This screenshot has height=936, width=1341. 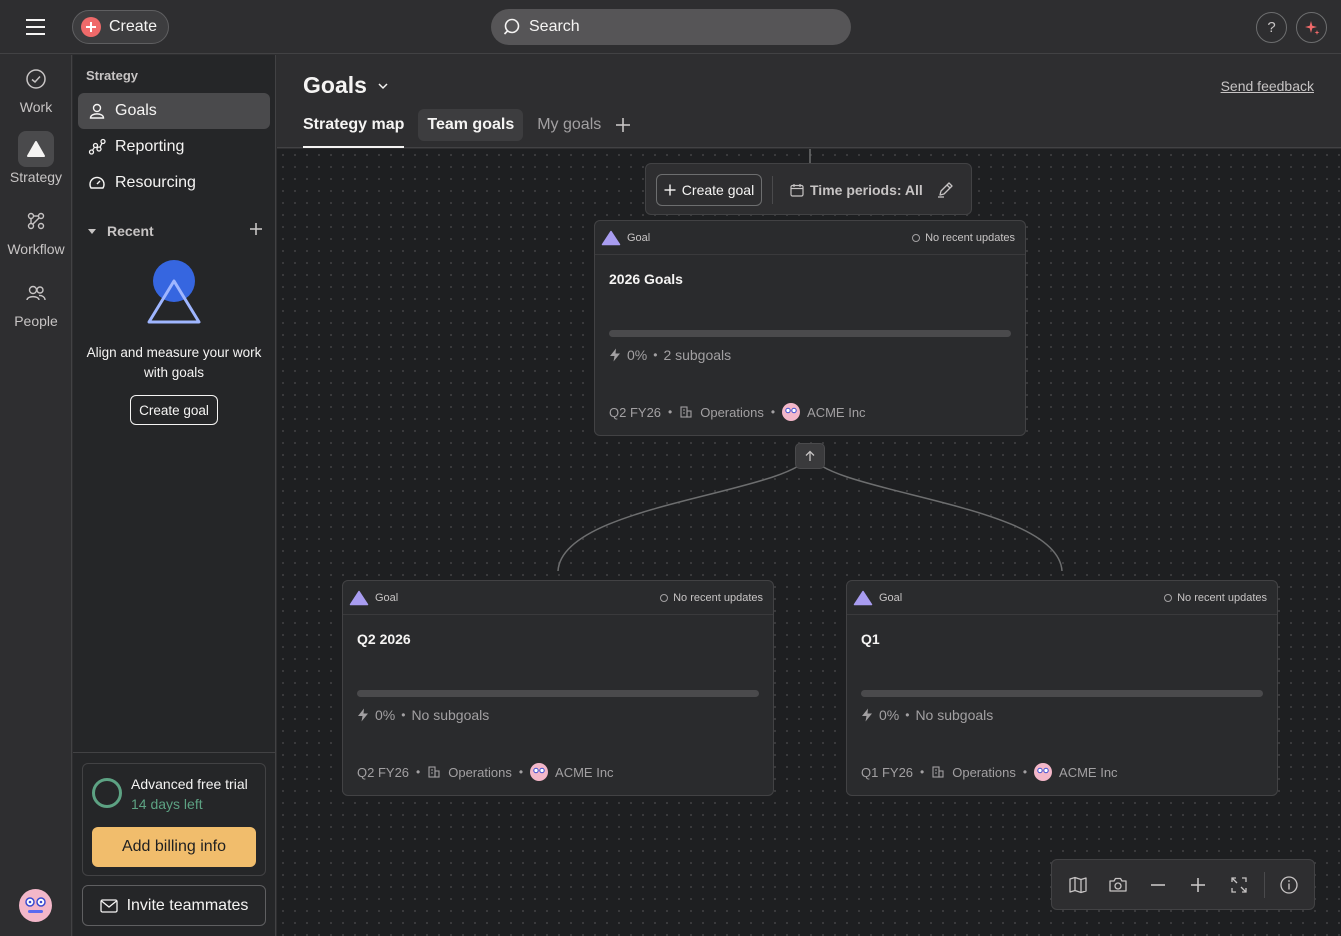 I want to click on calendar-icon, so click(x=797, y=190).